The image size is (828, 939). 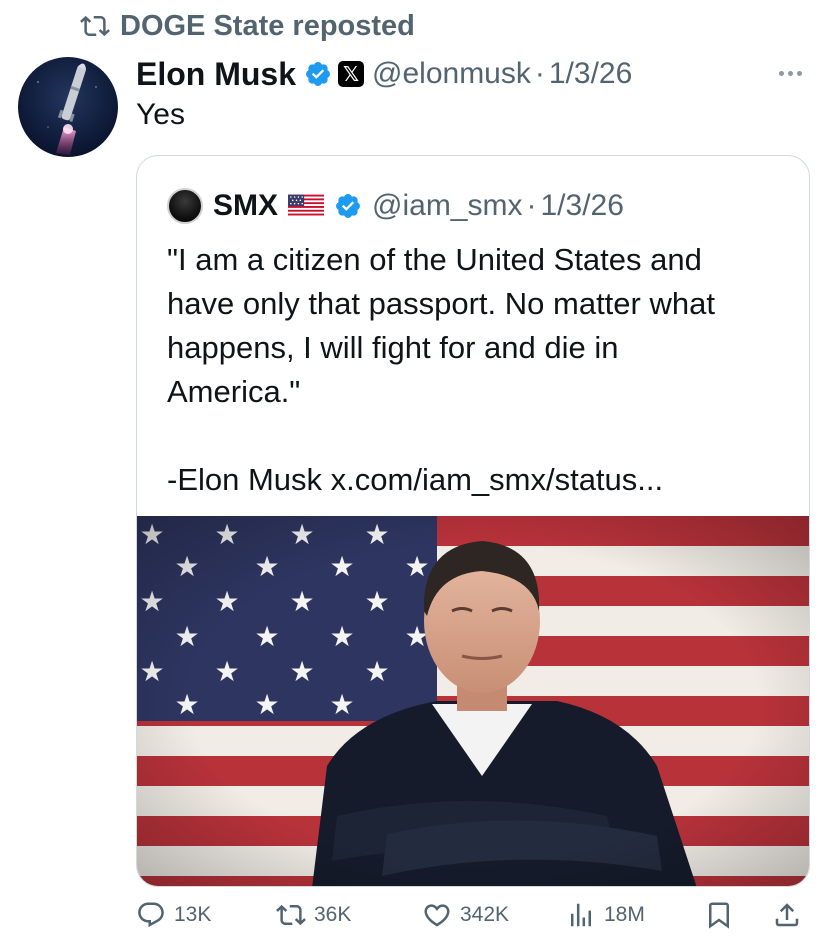 What do you see at coordinates (267, 25) in the screenshot?
I see `repost-text: DOGE State reposted` at bounding box center [267, 25].